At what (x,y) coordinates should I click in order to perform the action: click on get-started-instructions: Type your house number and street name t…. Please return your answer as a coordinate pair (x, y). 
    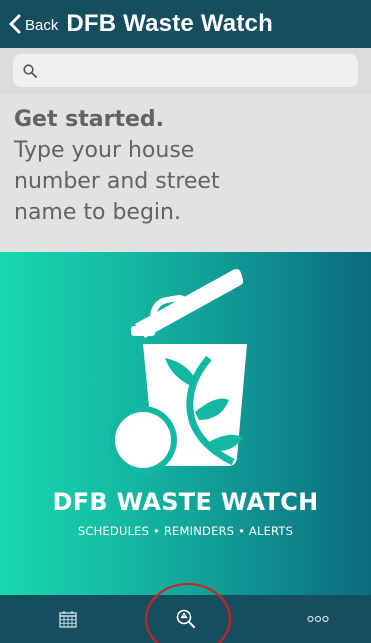
    Looking at the image, I should click on (185, 181).